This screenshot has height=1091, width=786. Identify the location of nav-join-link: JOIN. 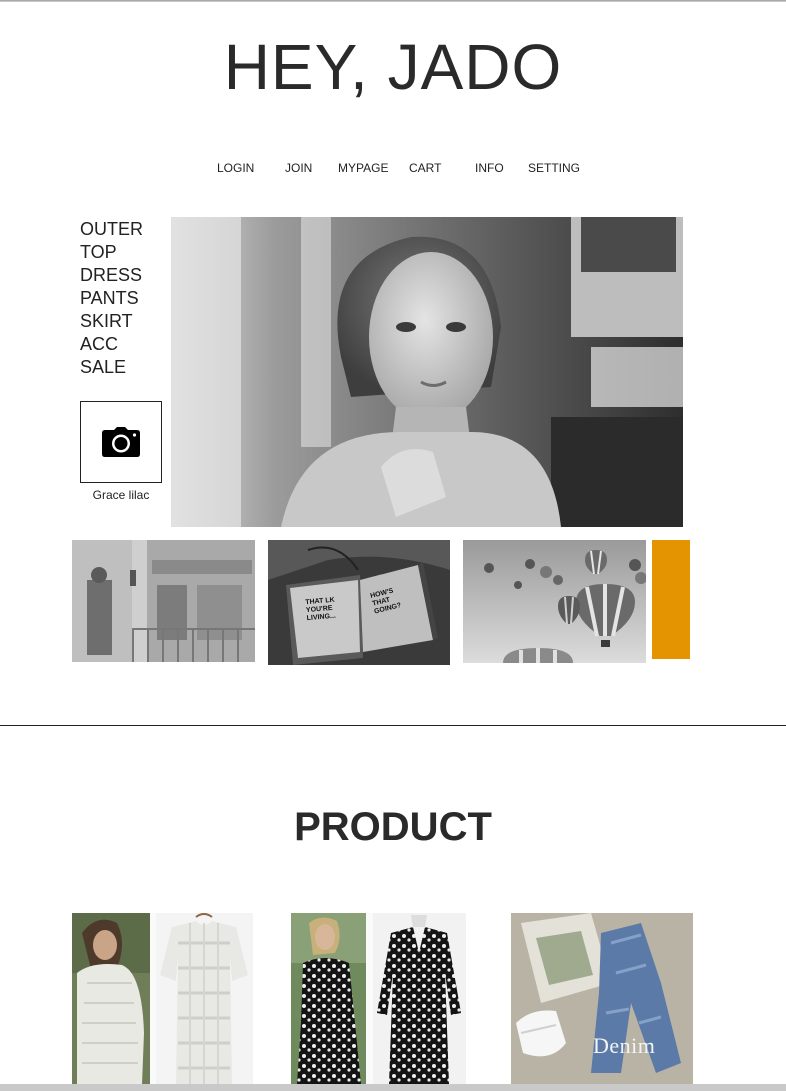
(298, 168).